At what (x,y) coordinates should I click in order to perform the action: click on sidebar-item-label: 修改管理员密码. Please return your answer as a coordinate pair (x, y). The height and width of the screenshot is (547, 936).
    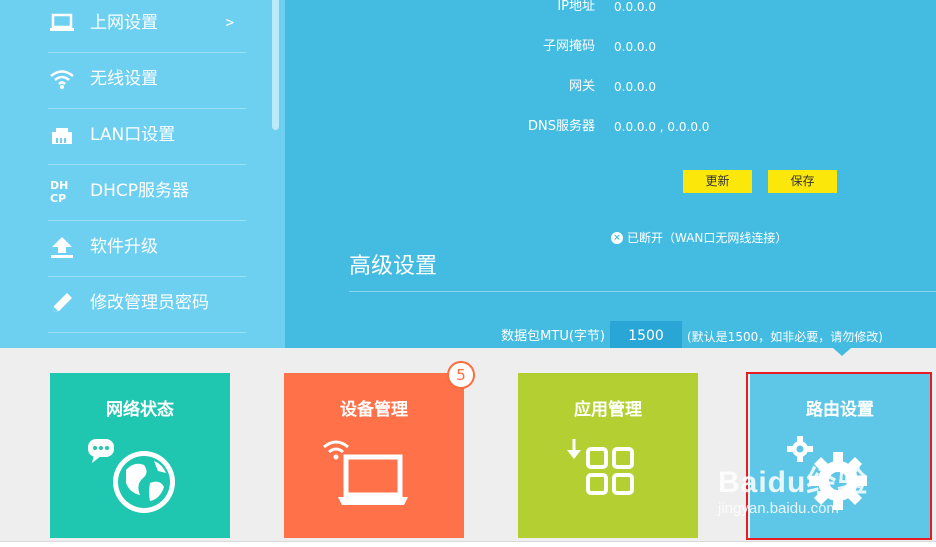
    Looking at the image, I should click on (149, 303).